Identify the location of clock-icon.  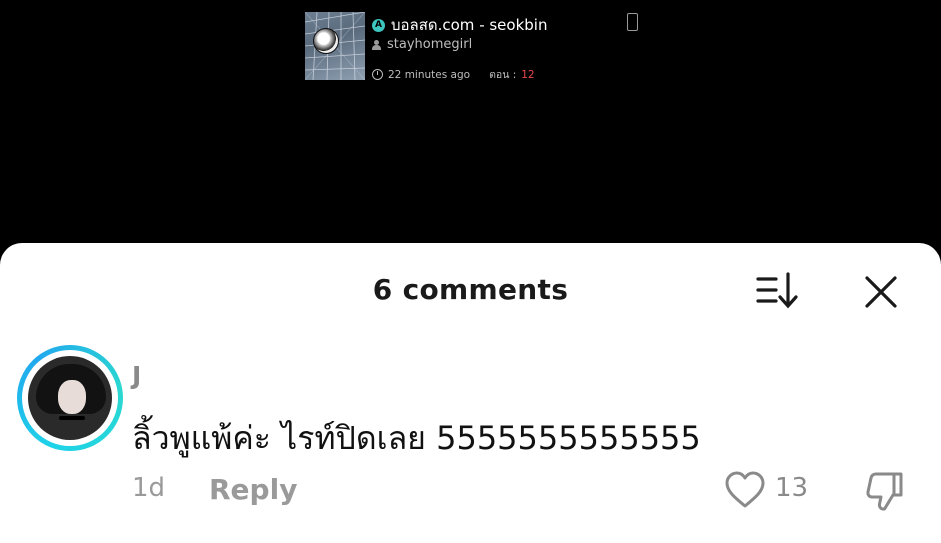
(377, 74).